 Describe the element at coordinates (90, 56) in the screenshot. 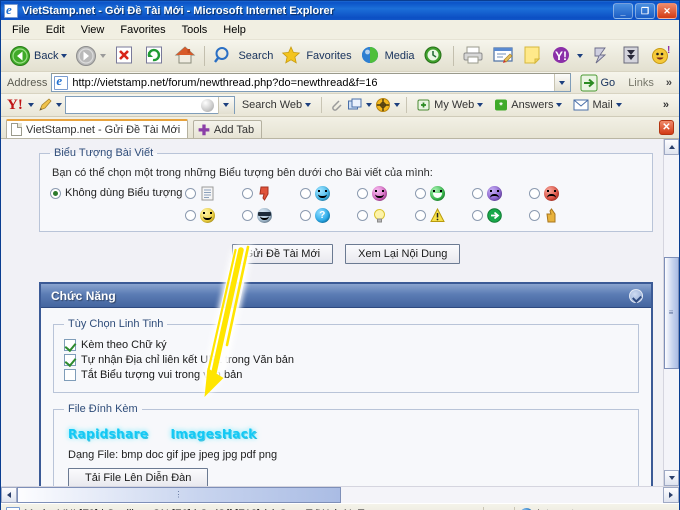

I see `forward-button` at that location.